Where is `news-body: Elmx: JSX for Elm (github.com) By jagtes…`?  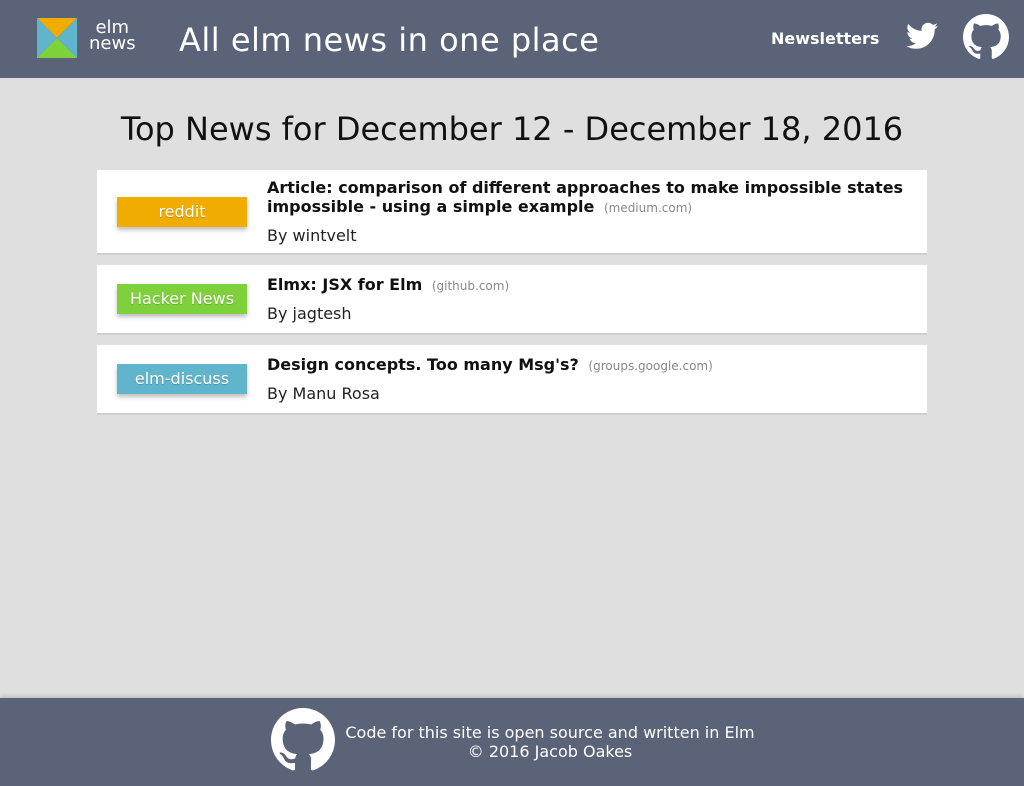 news-body: Elmx: JSX for Elm (github.com) By jagtes… is located at coordinates (588, 299).